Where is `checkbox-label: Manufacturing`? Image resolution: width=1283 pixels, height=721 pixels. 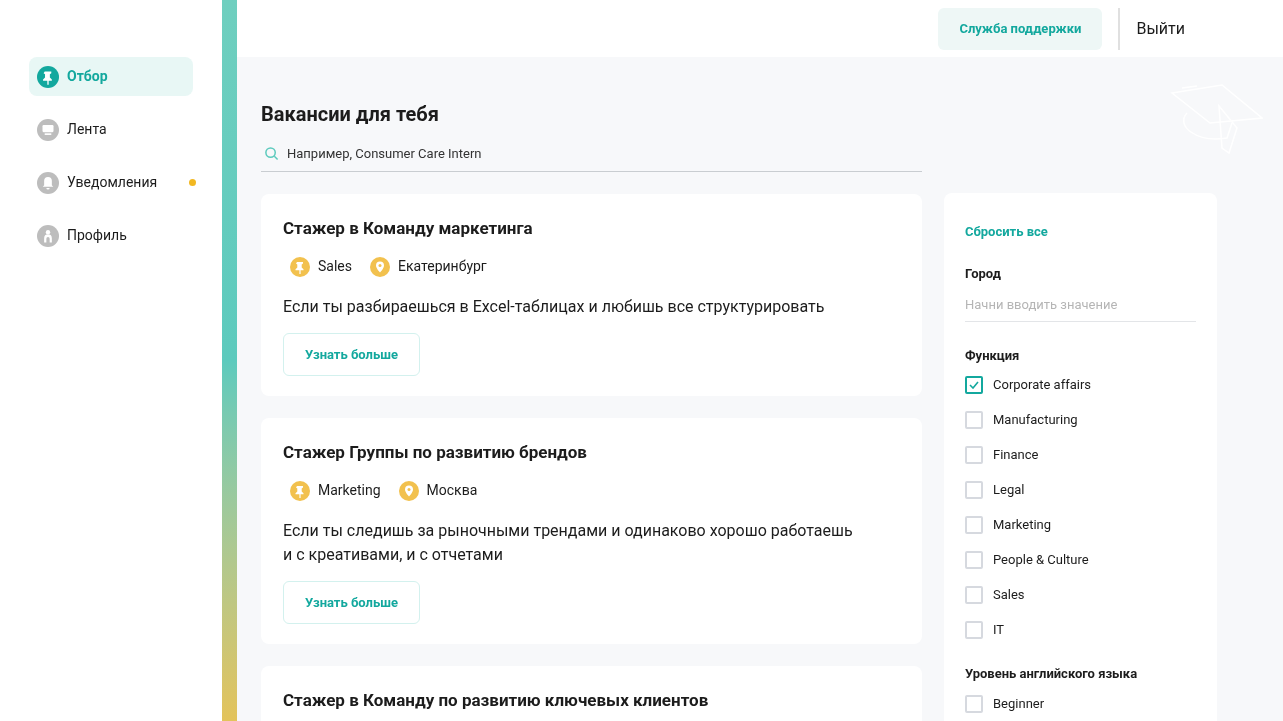 checkbox-label: Manufacturing is located at coordinates (1035, 420).